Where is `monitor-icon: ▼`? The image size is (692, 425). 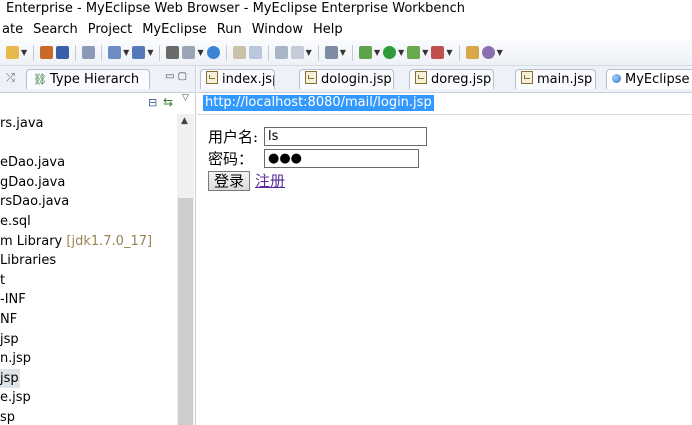 monitor-icon: ▼ is located at coordinates (335, 53).